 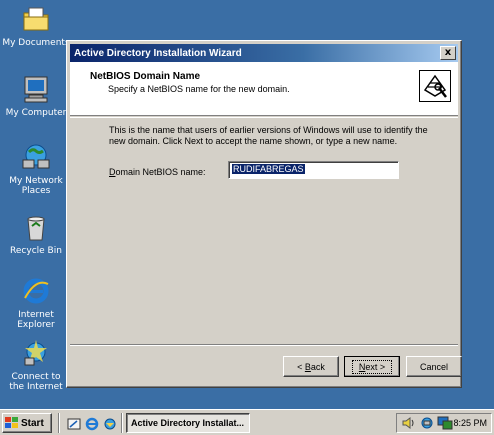 What do you see at coordinates (264, 53) in the screenshot?
I see `window-titlebar: Active Directory Installation Wizard x` at bounding box center [264, 53].